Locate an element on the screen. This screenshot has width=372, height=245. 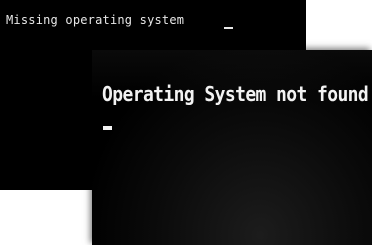
os-not-found-message: Operating System not found is located at coordinates (235, 95).